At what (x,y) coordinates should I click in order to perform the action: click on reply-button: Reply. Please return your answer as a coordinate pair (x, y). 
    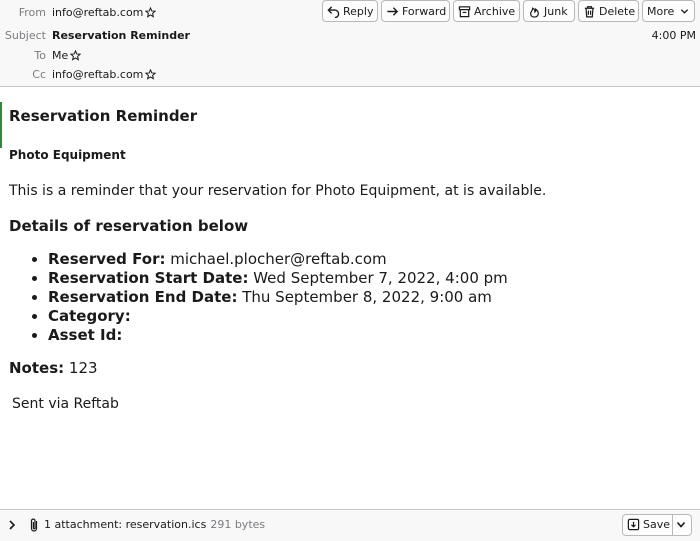
    Looking at the image, I should click on (350, 11).